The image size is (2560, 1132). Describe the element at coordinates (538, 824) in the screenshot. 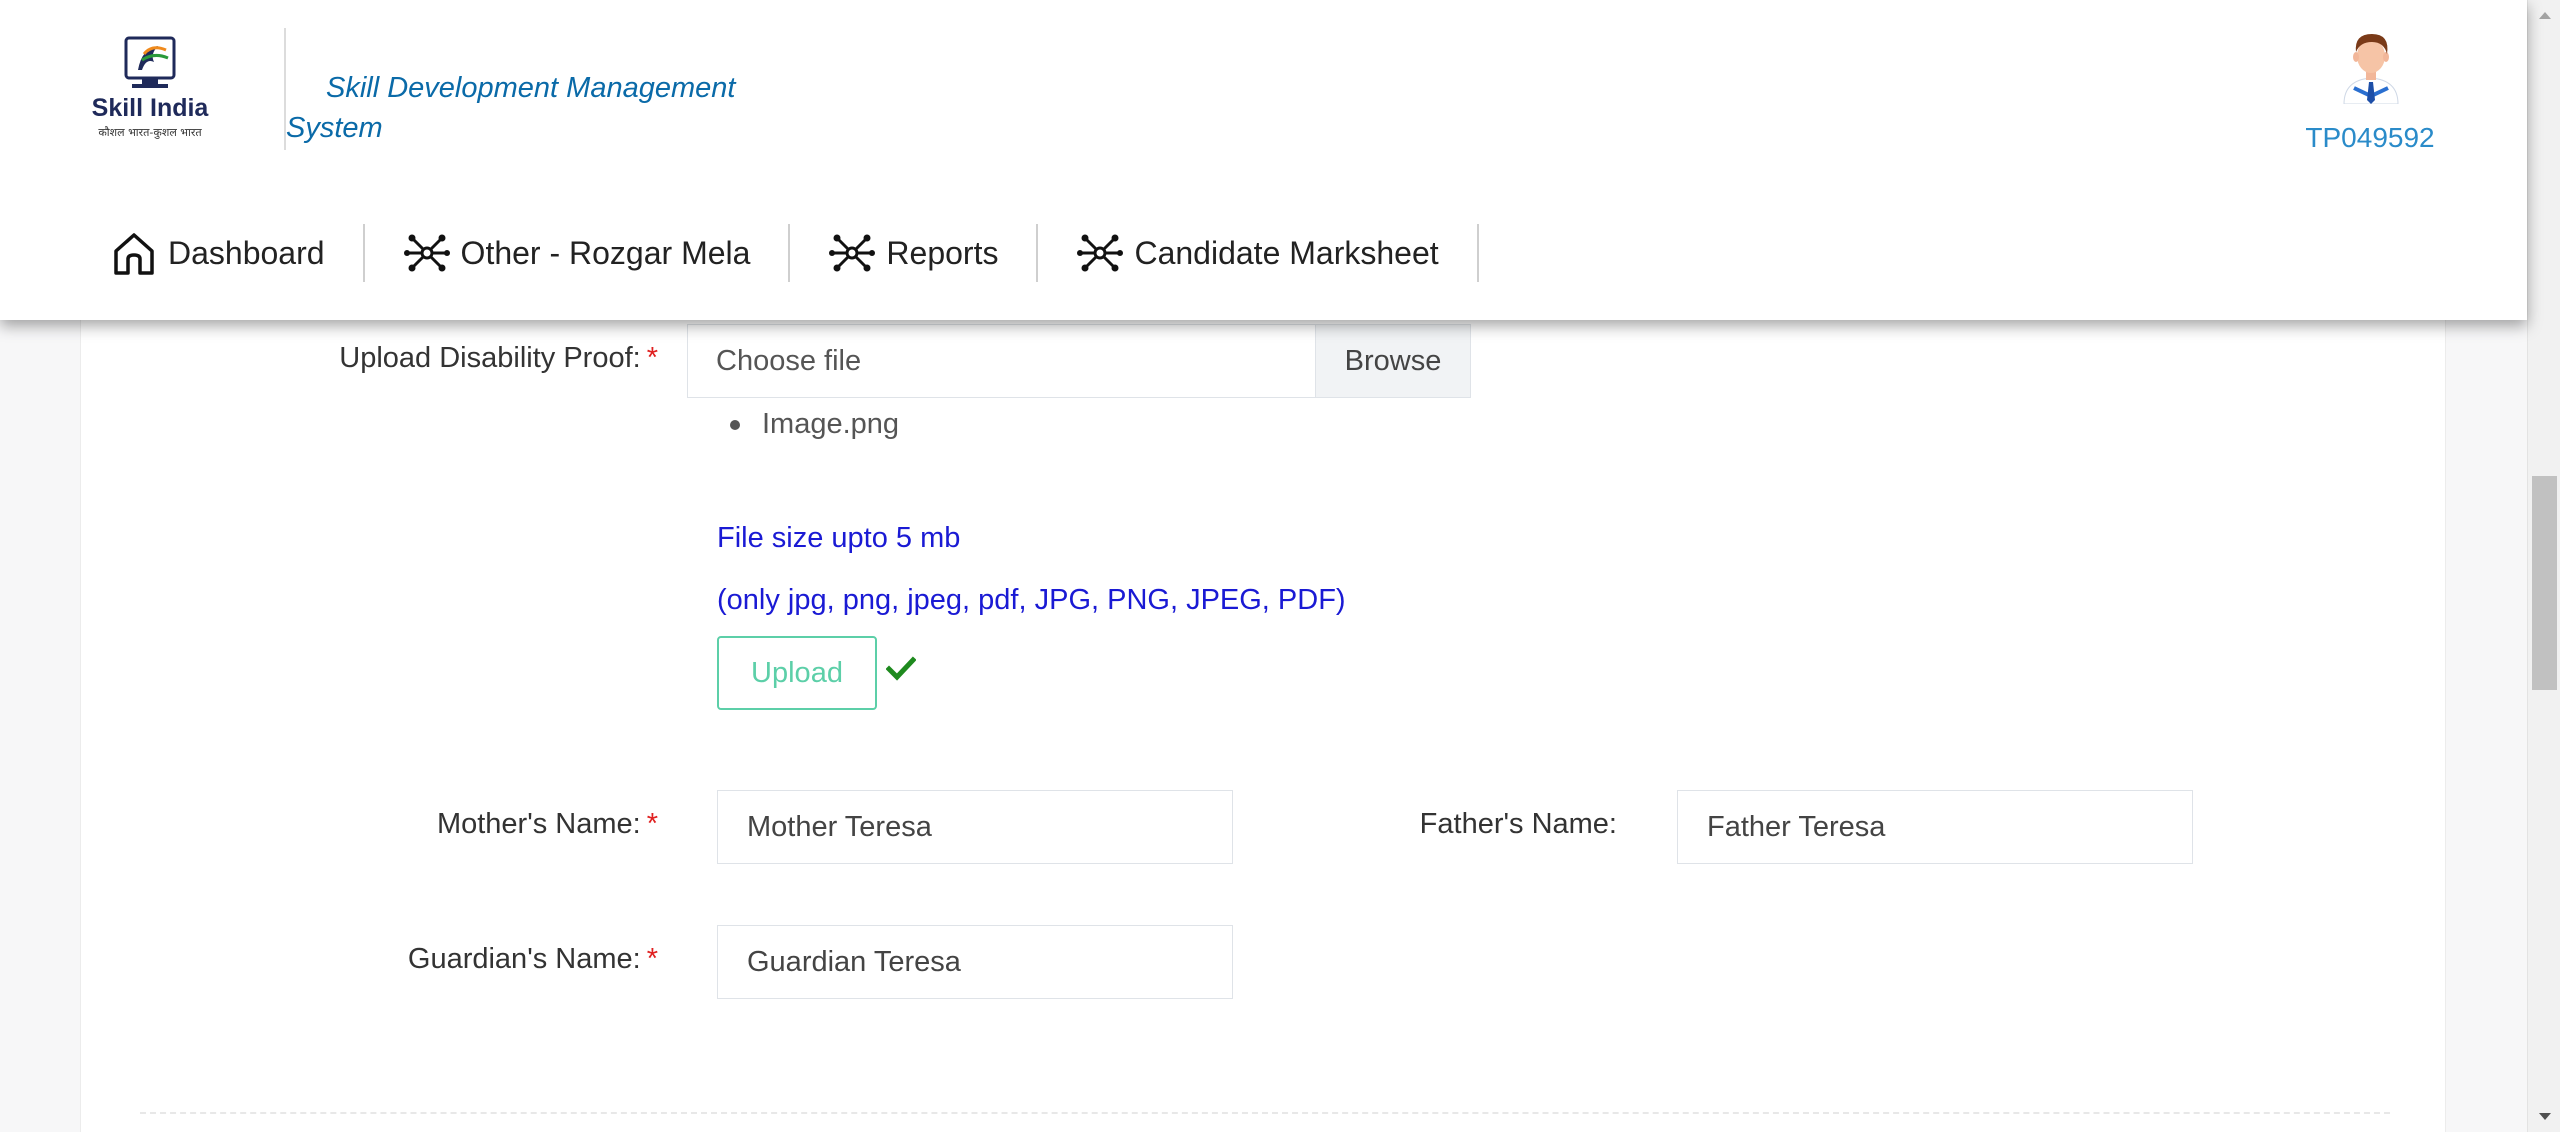

I see `mother-name-label-text: Mother's Name:` at that location.